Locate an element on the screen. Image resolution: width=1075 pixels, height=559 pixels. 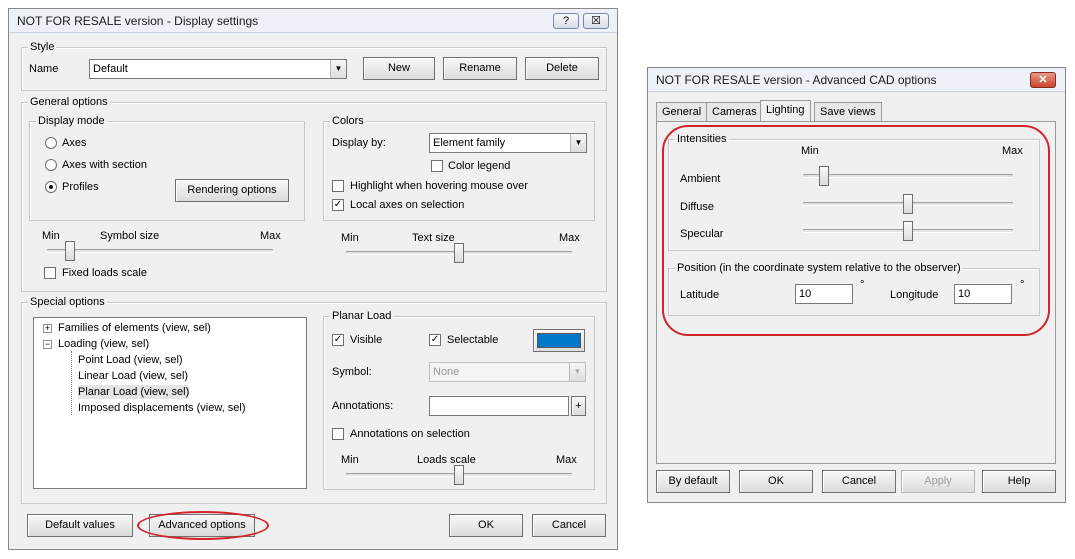
apply-button: Apply is located at coordinates (938, 481).